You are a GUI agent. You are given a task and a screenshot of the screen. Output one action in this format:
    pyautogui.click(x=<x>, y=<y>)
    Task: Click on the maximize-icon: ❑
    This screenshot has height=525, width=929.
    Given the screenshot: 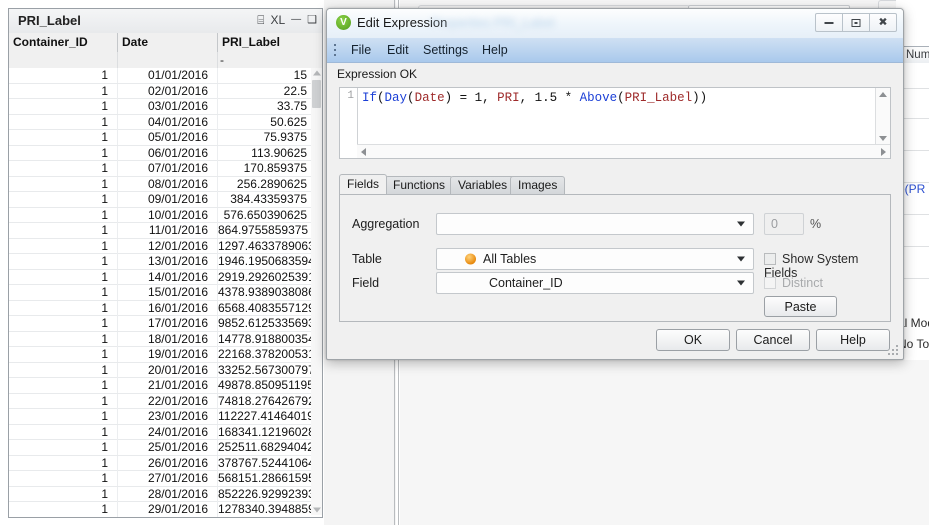 What is the action you would take?
    pyautogui.click(x=312, y=20)
    